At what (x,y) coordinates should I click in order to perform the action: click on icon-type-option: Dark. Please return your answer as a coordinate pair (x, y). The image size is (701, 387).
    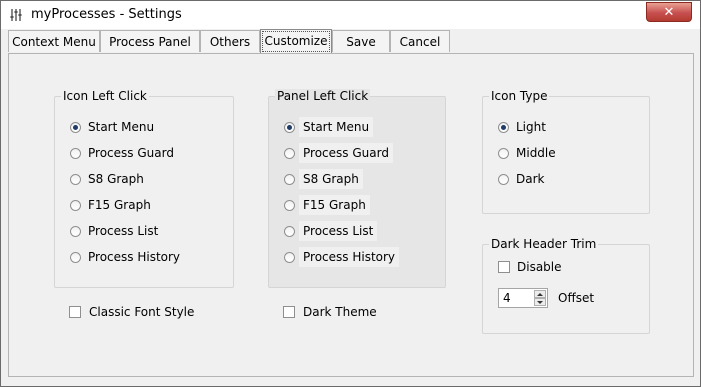
    Looking at the image, I should click on (521, 179).